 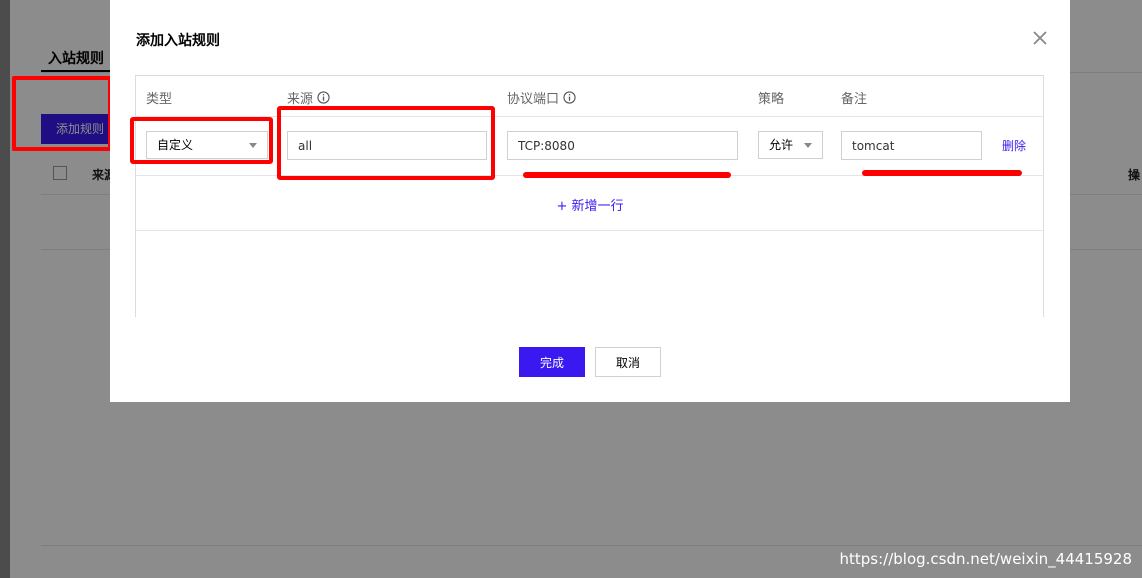 What do you see at coordinates (628, 362) in the screenshot?
I see `cancel-button: 取消` at bounding box center [628, 362].